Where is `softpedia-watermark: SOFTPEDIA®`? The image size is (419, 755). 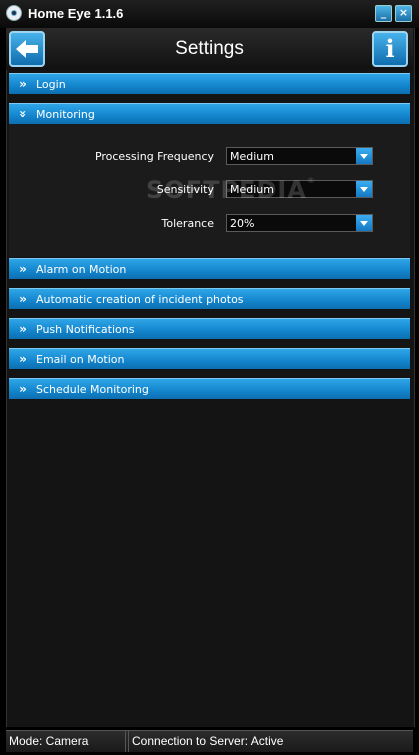 softpedia-watermark: SOFTPEDIA® is located at coordinates (231, 190).